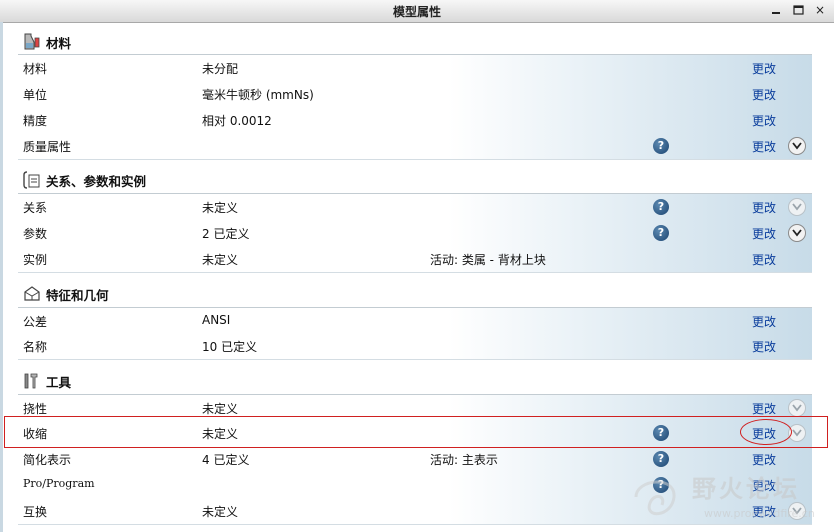 This screenshot has height=532, width=834. What do you see at coordinates (820, 10) in the screenshot?
I see `close-icon: ×` at bounding box center [820, 10].